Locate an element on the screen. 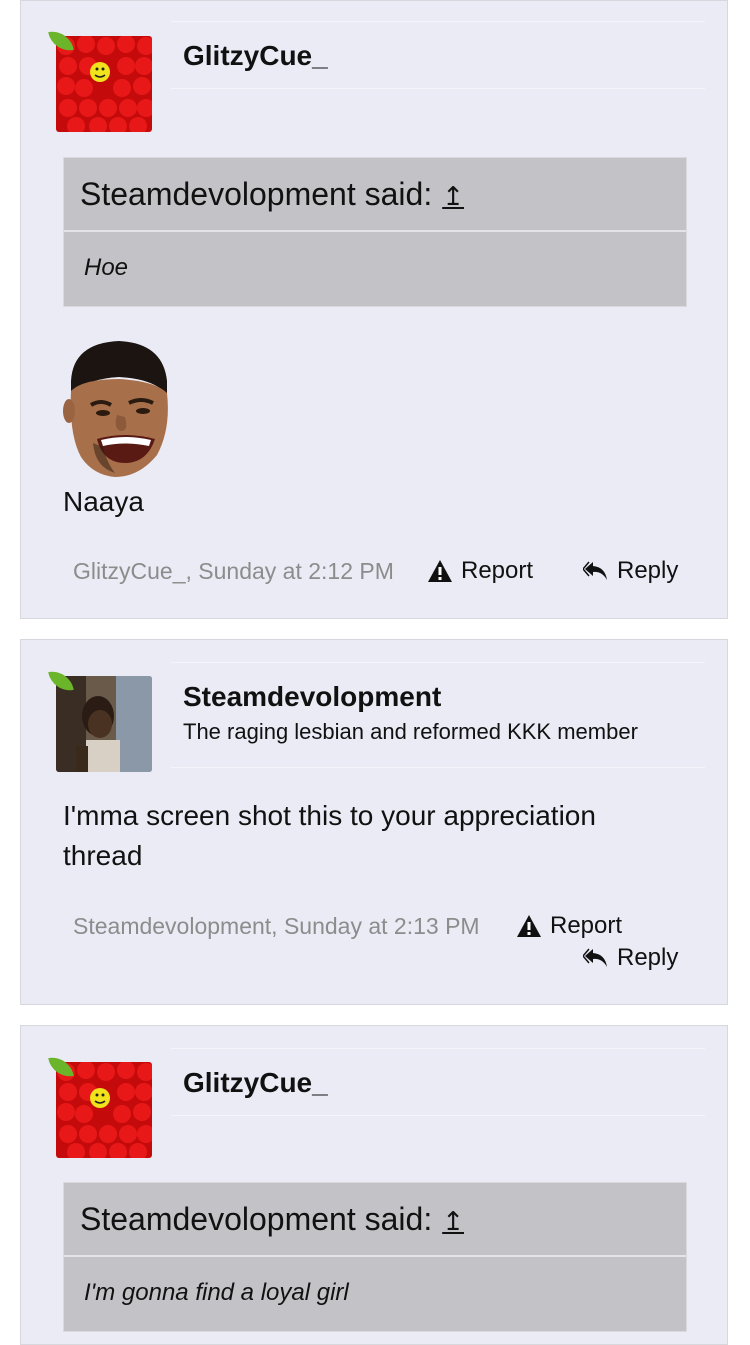 The width and height of the screenshot is (750, 1345). username: Steamdevolopment is located at coordinates (444, 697).